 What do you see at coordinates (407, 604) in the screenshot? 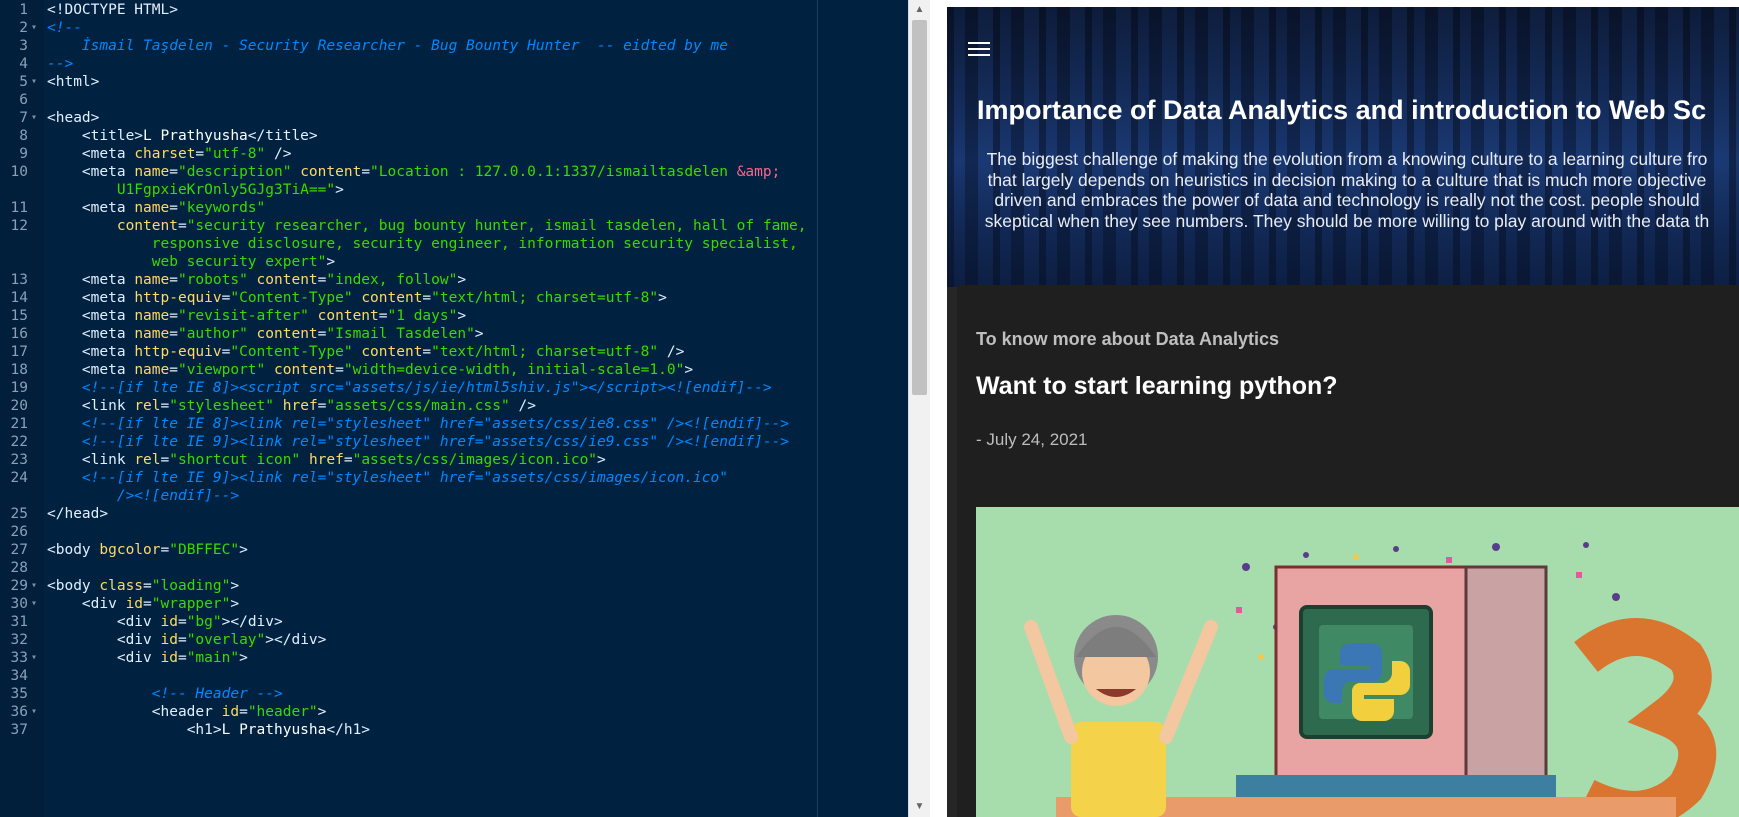
I see `code-line: 30 ▾ <div id="wrapper">` at bounding box center [407, 604].